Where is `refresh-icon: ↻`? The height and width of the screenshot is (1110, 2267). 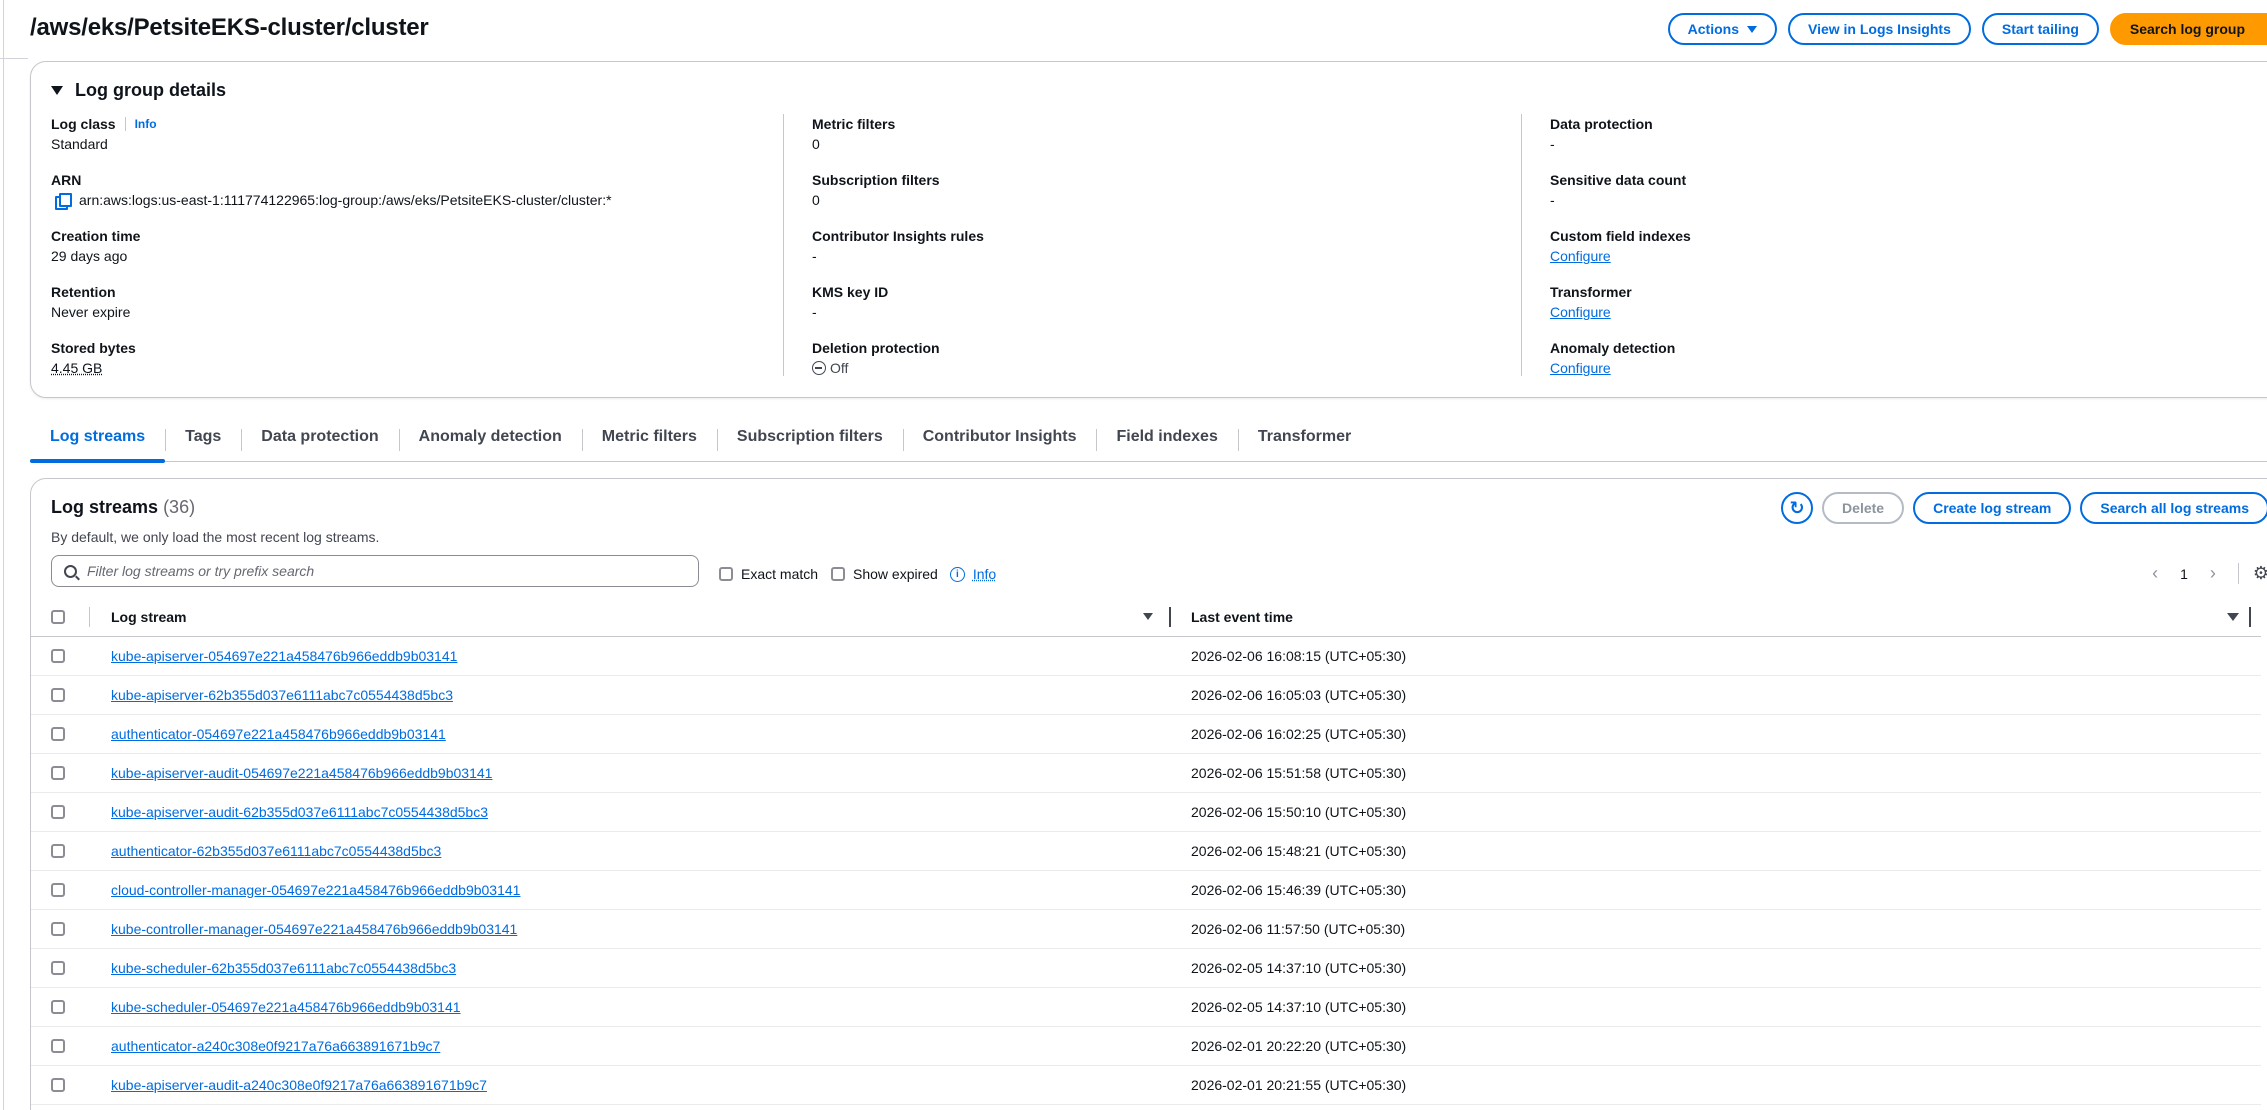
refresh-icon: ↻ is located at coordinates (1797, 508).